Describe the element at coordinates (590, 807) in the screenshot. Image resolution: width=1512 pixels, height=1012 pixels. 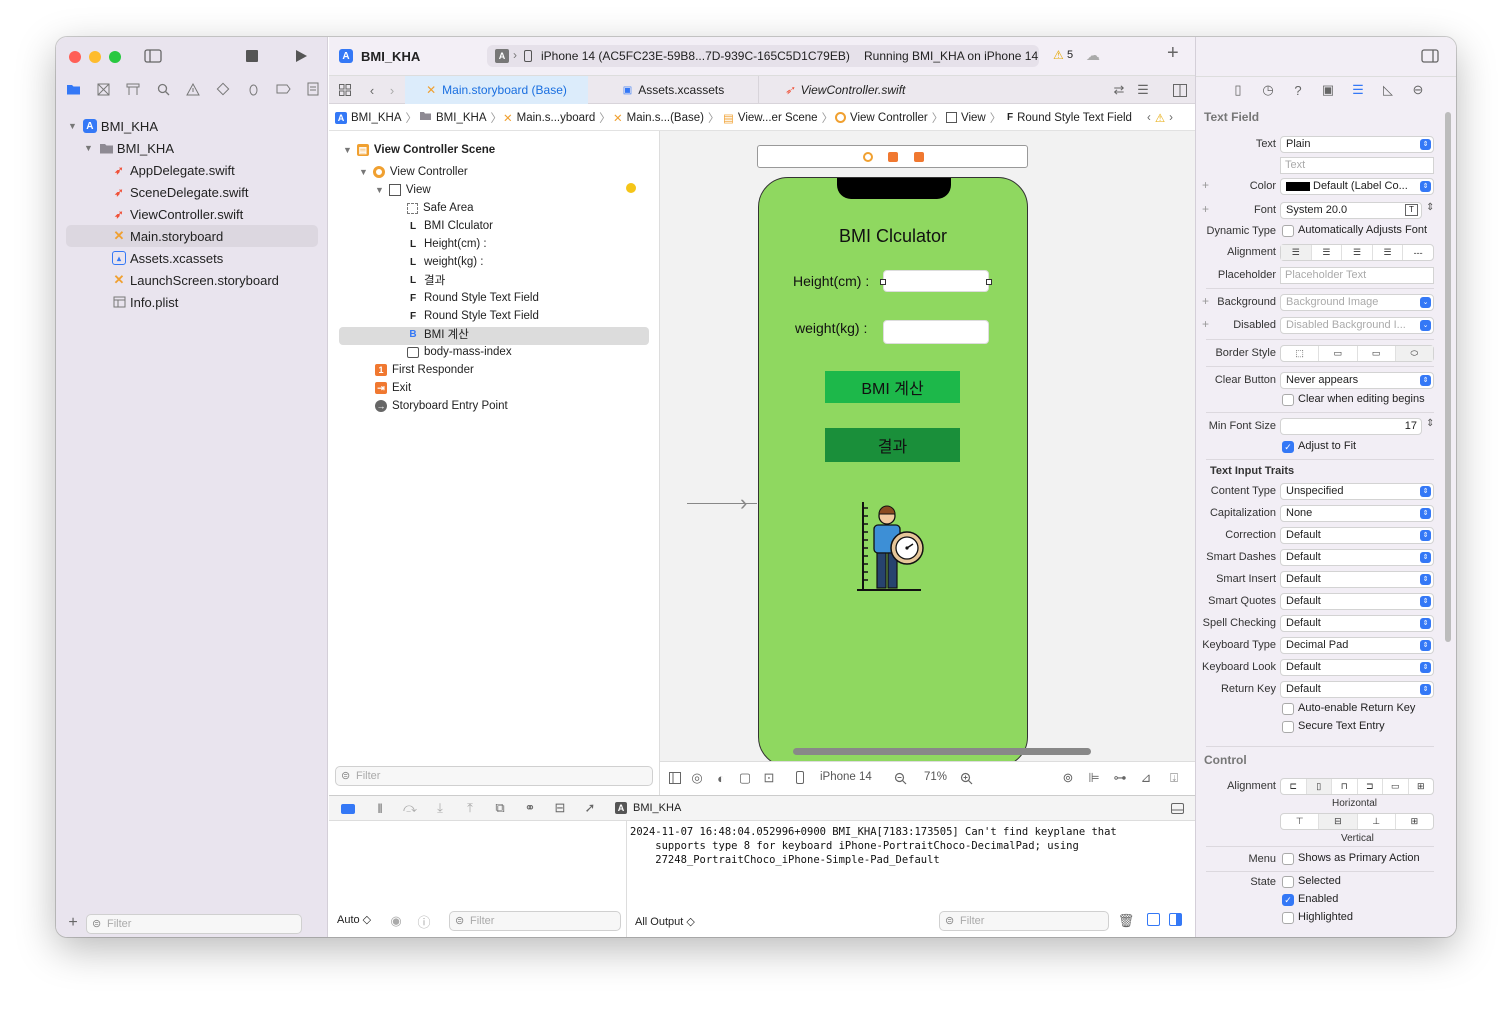
I see `location-icon: ➚` at that location.